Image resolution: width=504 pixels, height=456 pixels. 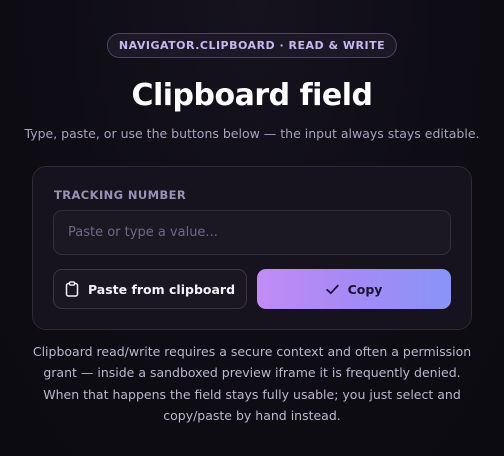 What do you see at coordinates (252, 232) in the screenshot?
I see `tracking-number-input` at bounding box center [252, 232].